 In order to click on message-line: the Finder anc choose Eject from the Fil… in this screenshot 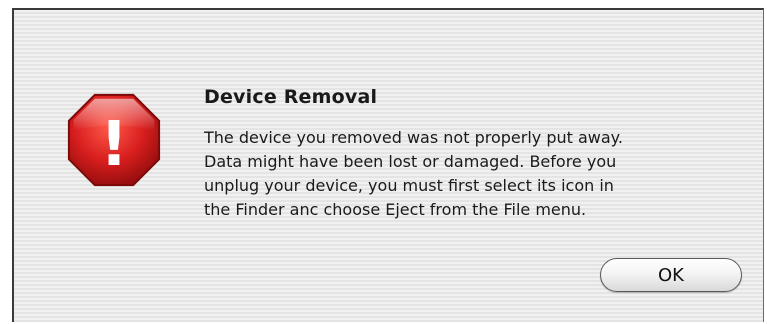, I will do `click(395, 209)`.